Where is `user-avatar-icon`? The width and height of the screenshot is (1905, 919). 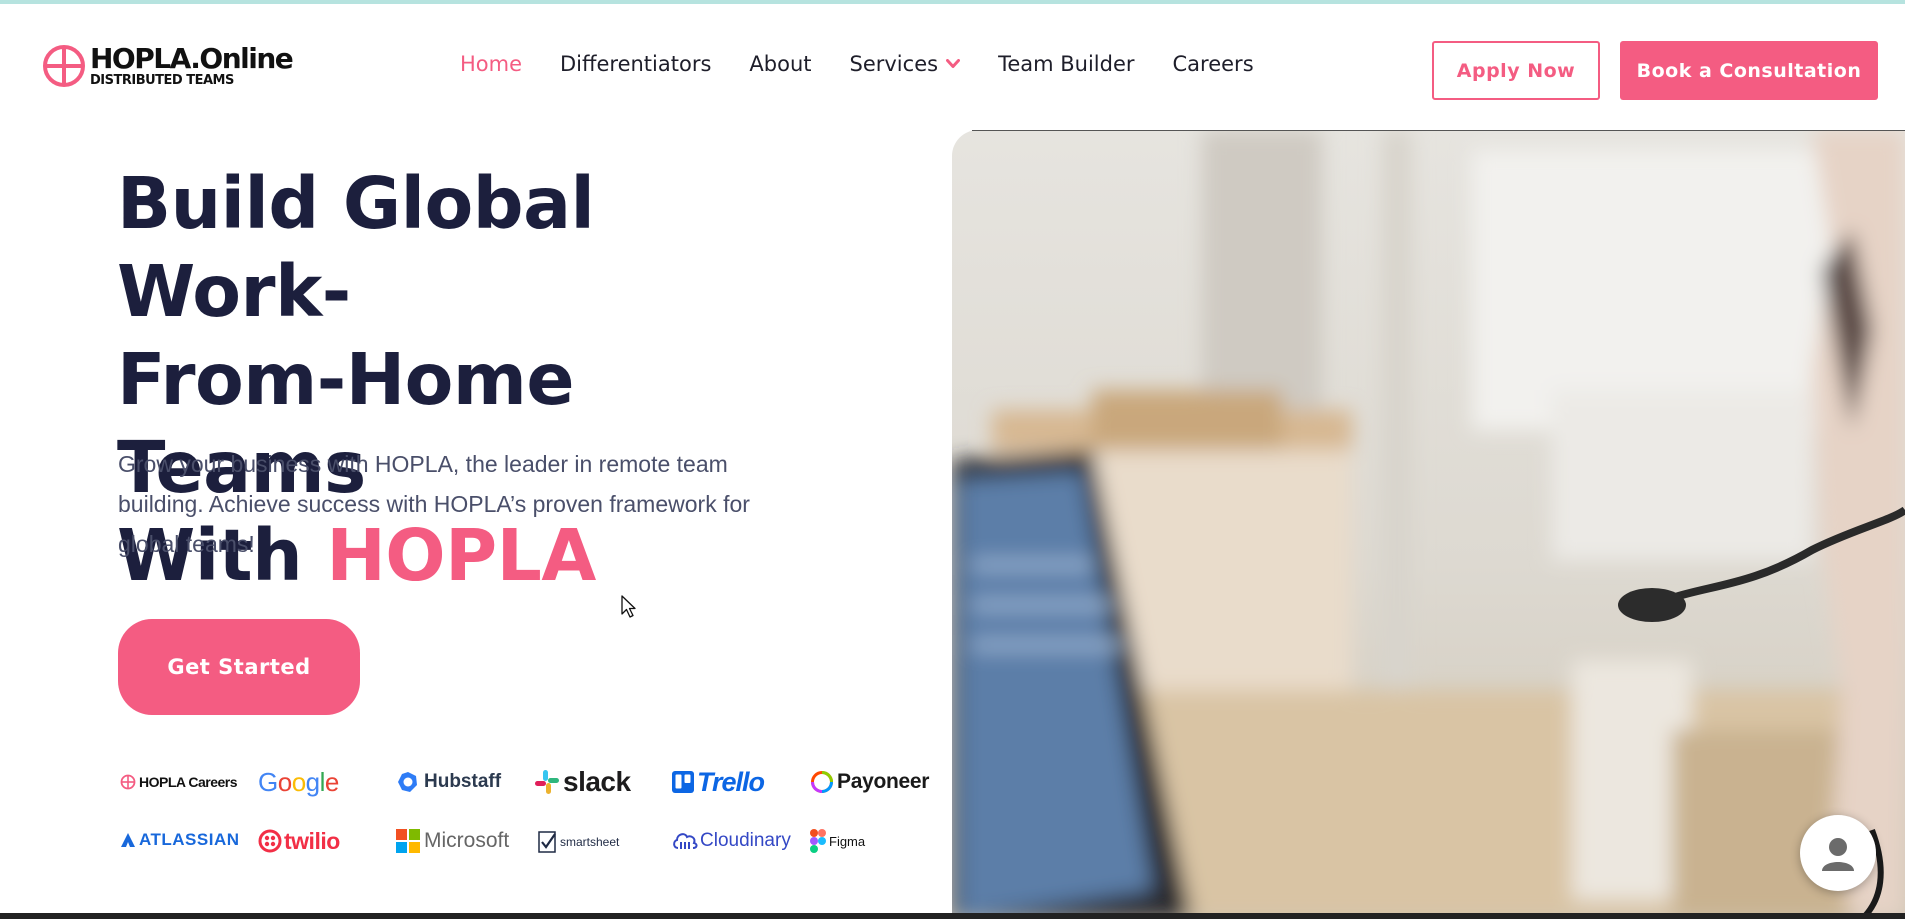
user-avatar-icon is located at coordinates (1838, 854).